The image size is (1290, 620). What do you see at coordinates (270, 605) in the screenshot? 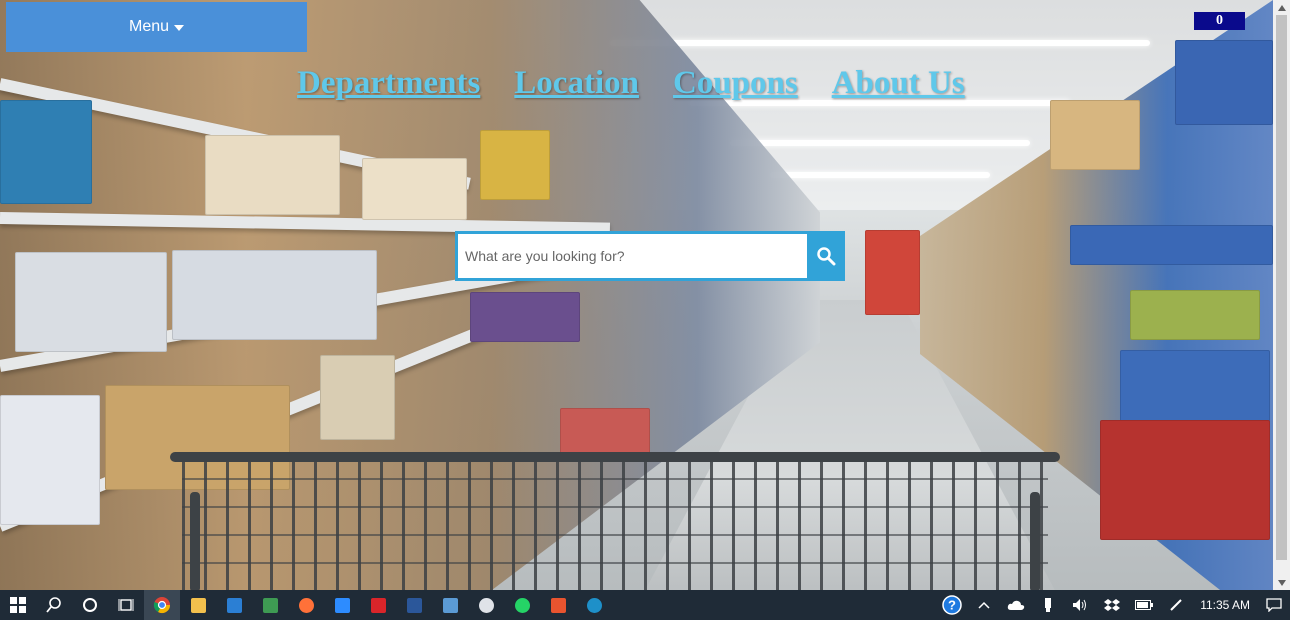
I see `notepad-icon` at bounding box center [270, 605].